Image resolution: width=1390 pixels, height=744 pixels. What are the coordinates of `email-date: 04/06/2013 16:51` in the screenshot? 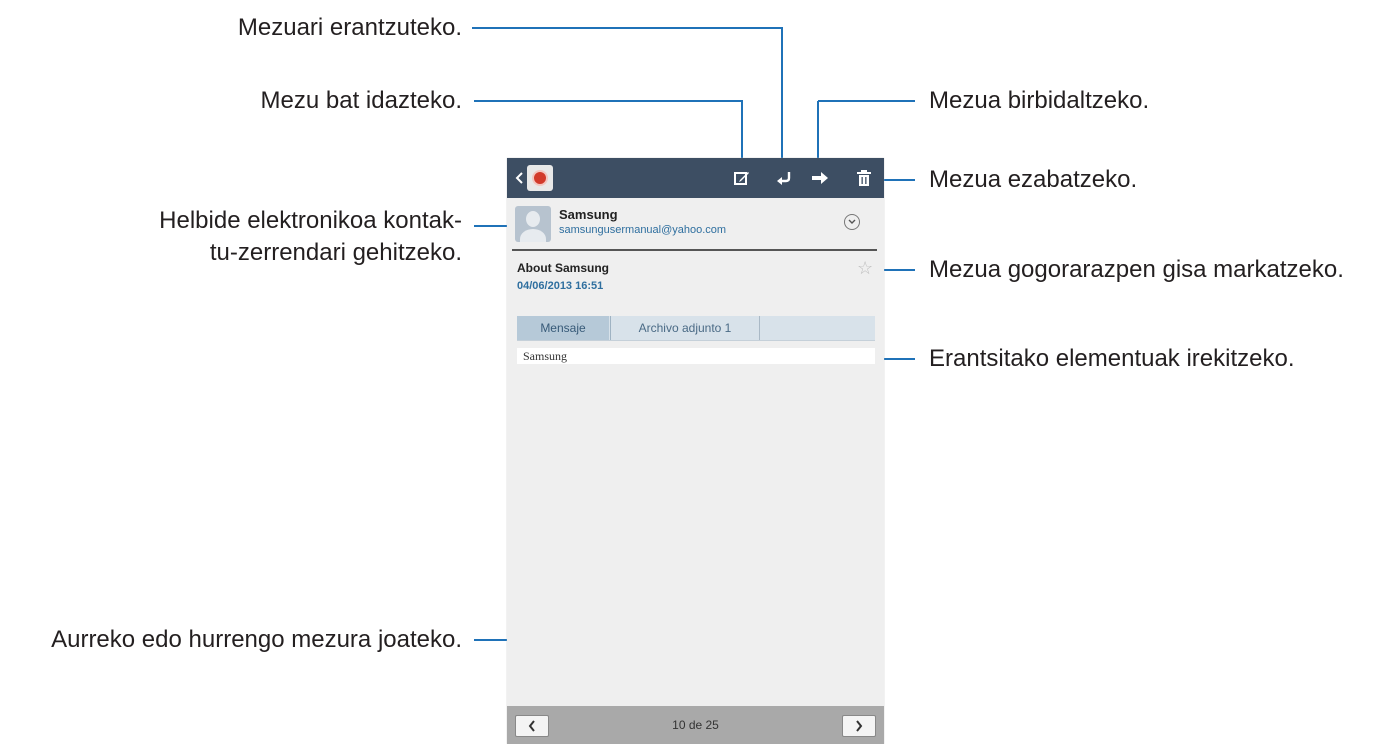 It's located at (560, 286).